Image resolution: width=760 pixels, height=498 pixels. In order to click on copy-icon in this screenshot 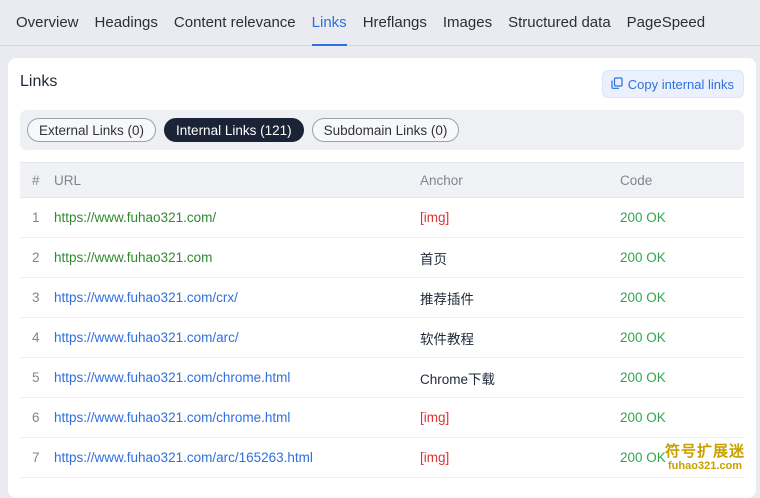, I will do `click(617, 84)`.